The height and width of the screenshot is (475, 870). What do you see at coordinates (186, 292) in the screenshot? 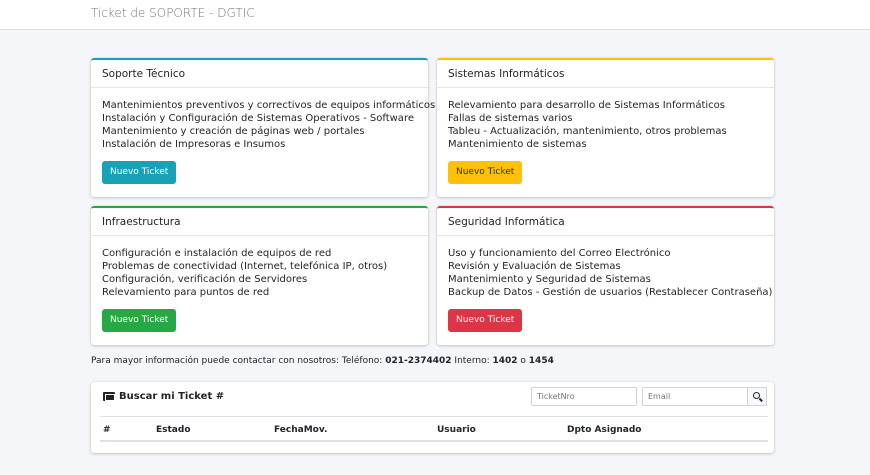
I see `service-item: Relevamiento para puntos de red` at bounding box center [186, 292].